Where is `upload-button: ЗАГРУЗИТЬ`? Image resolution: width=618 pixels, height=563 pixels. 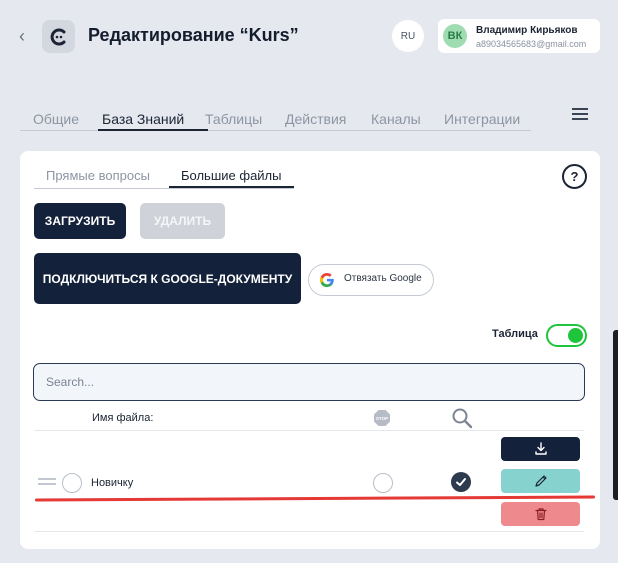
upload-button: ЗАГРУЗИТЬ is located at coordinates (80, 221).